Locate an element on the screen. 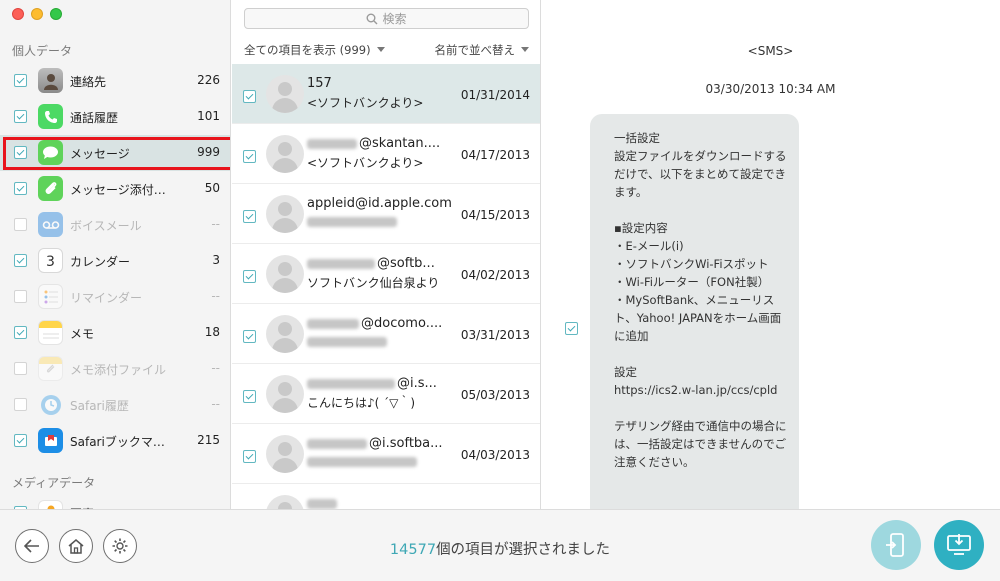  messages-icon is located at coordinates (50, 152).